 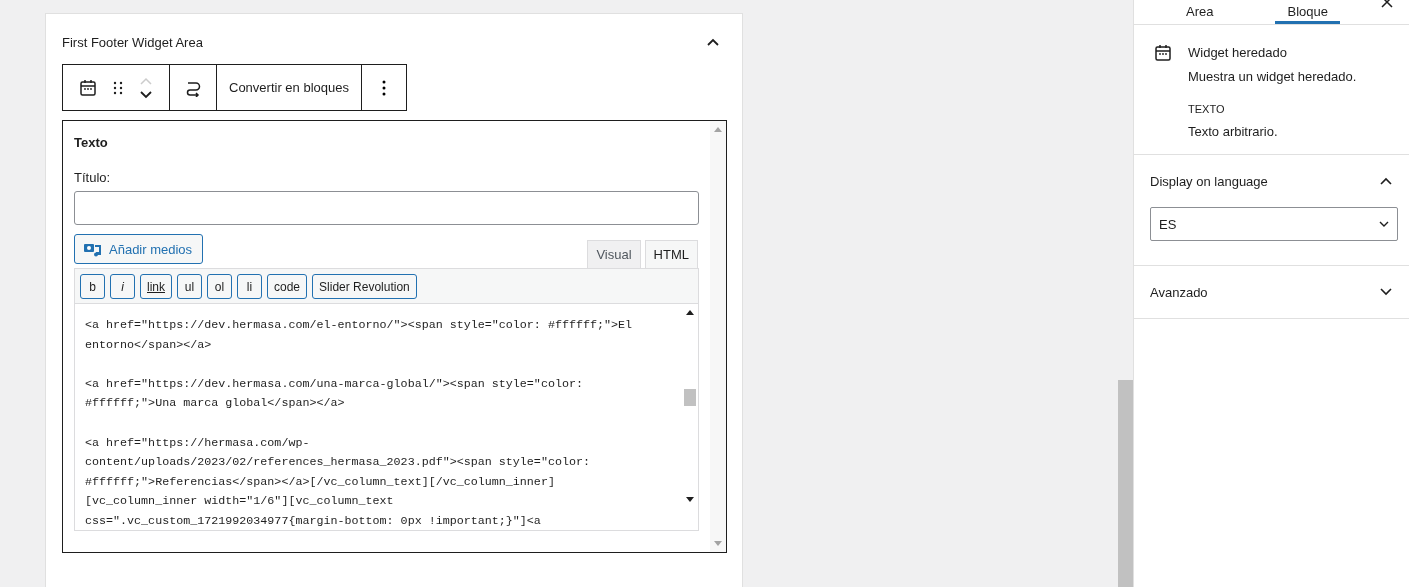 I want to click on title-input, so click(x=386, y=208).